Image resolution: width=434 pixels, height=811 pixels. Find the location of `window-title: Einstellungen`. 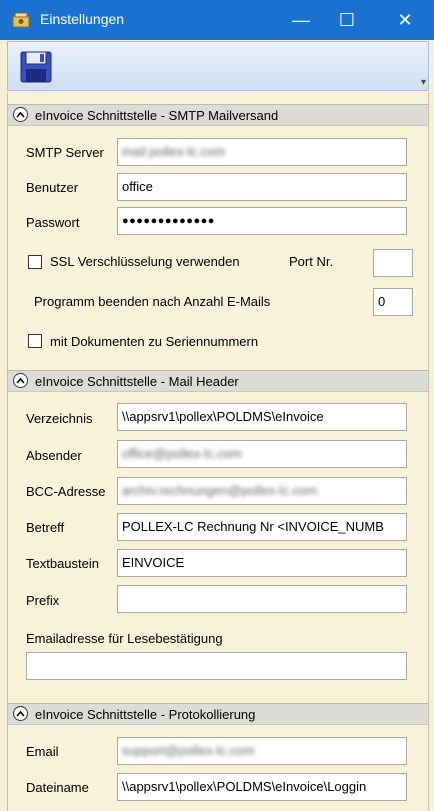

window-title: Einstellungen is located at coordinates (82, 19).